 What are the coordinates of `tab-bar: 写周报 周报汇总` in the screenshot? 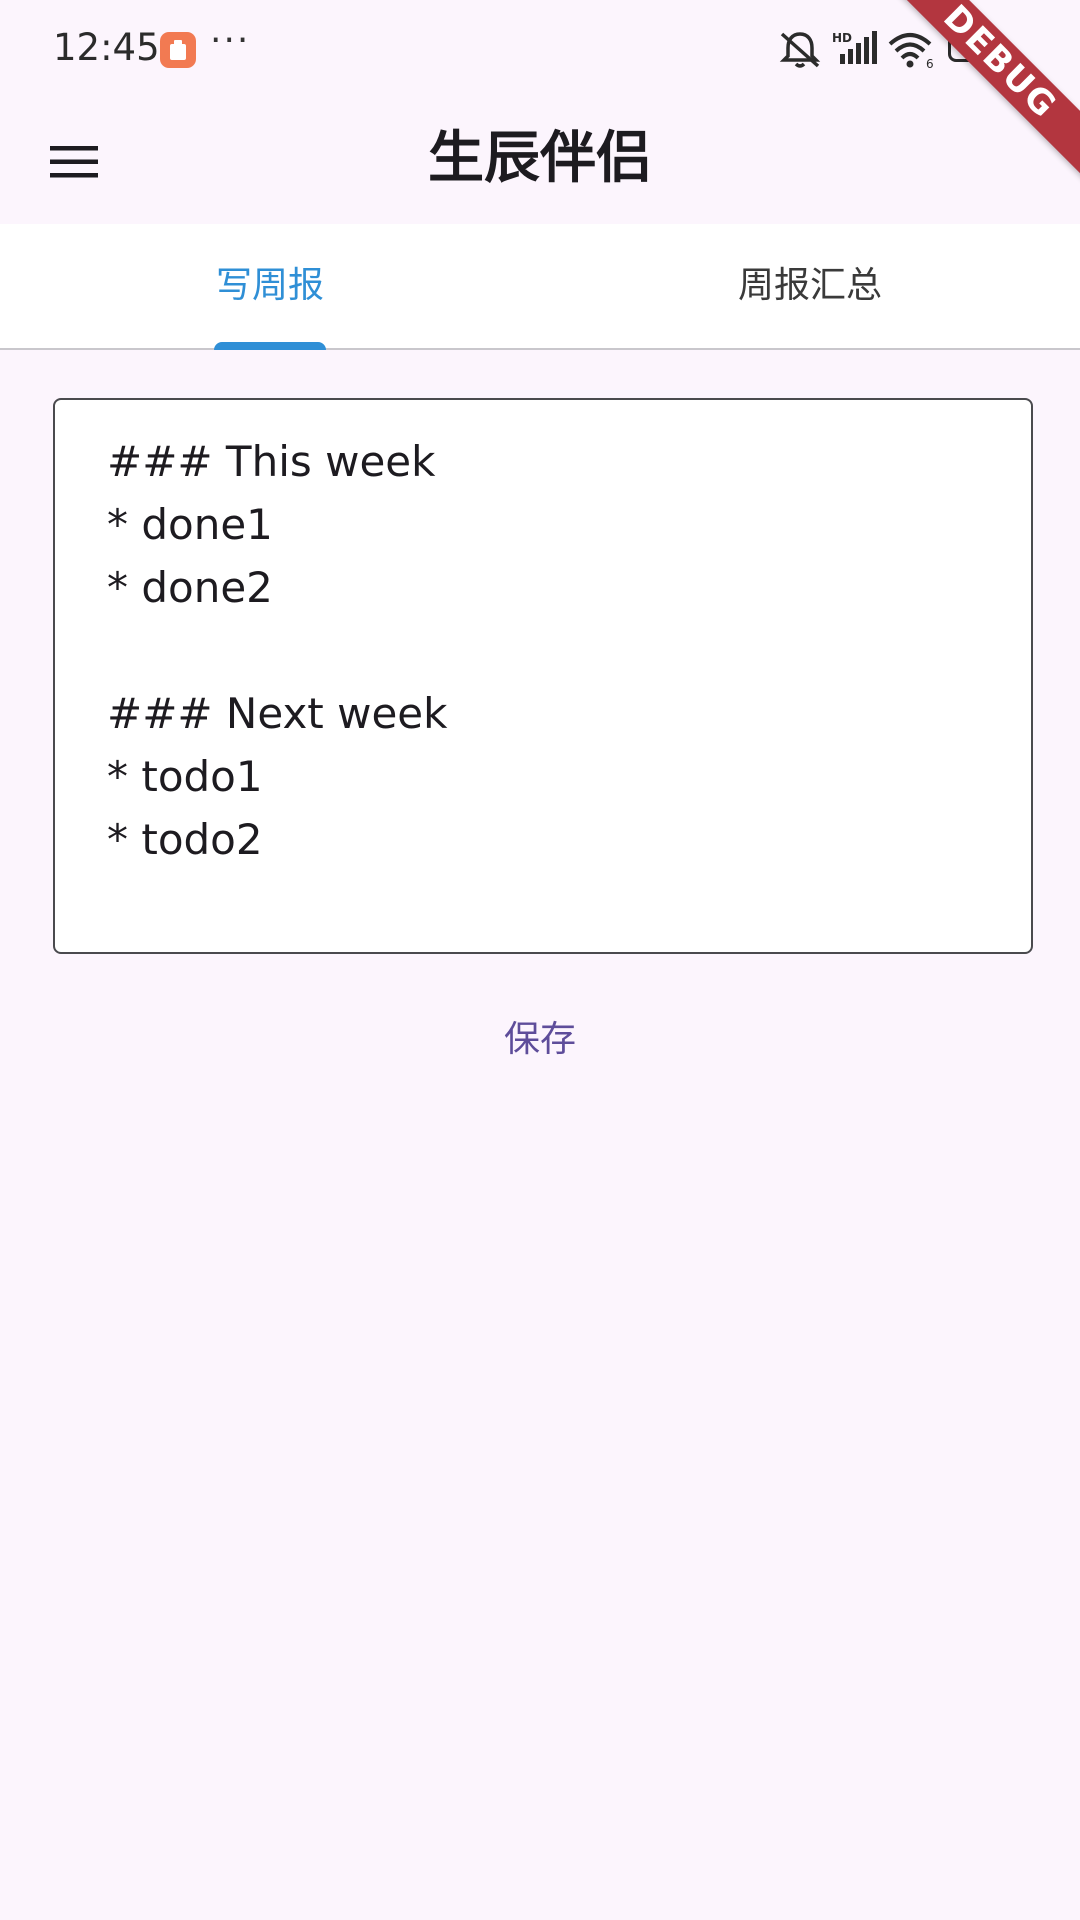 It's located at (540, 287).